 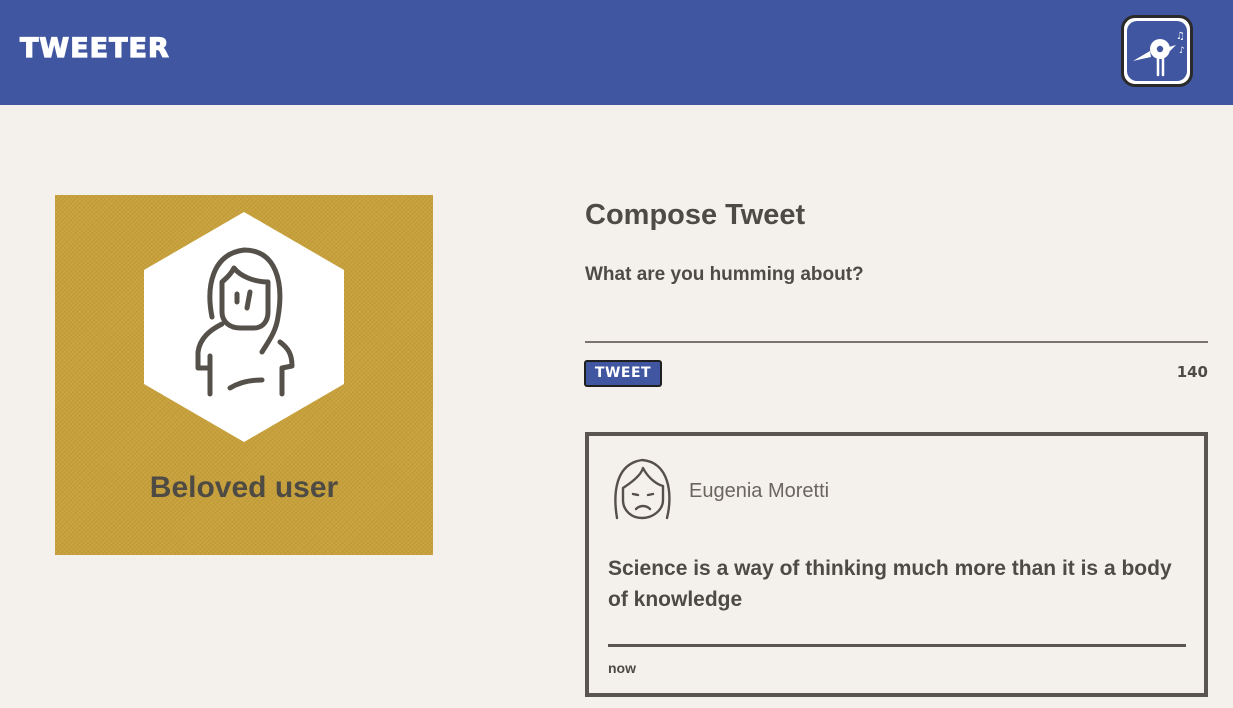 What do you see at coordinates (695, 215) in the screenshot?
I see `compose-title: Compose Tweet` at bounding box center [695, 215].